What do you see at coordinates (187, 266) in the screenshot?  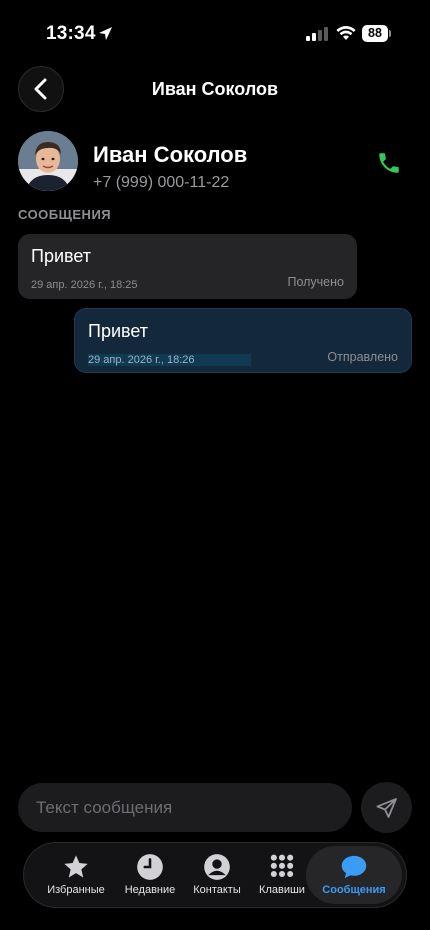 I see `message-bubble-incoming: Привет 29 апр. 2026 г., 18:25 Получено` at bounding box center [187, 266].